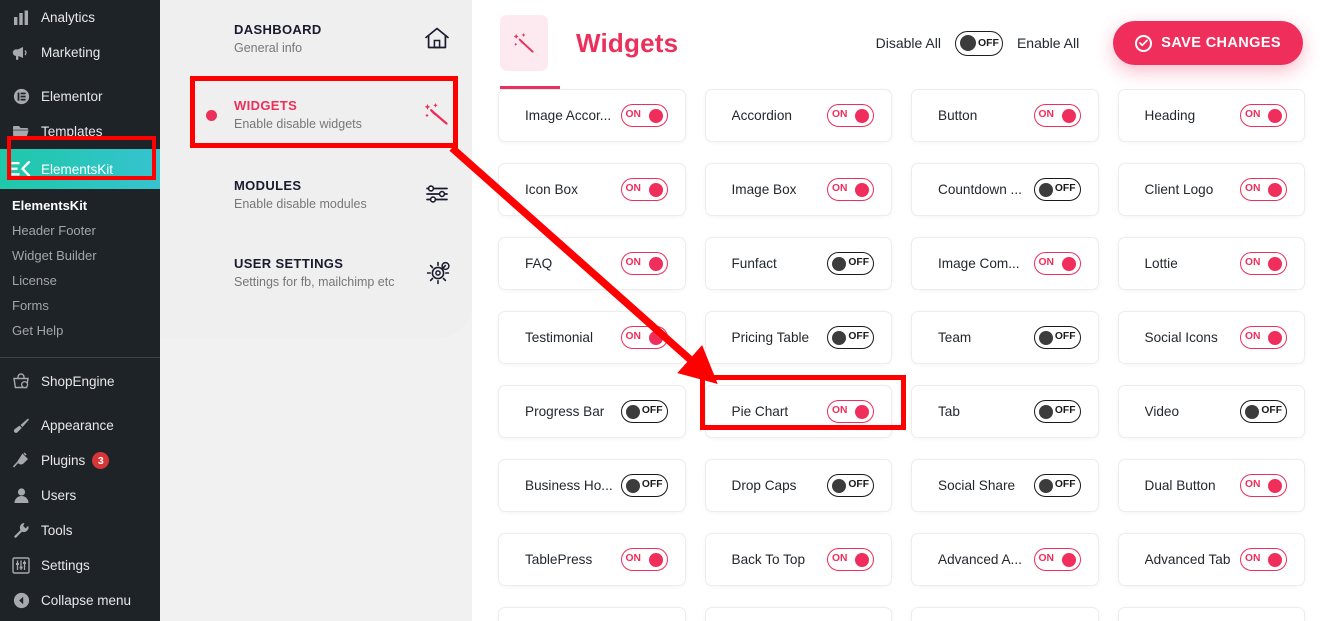  I want to click on widget-card: Social Icons ON, so click(1211, 337).